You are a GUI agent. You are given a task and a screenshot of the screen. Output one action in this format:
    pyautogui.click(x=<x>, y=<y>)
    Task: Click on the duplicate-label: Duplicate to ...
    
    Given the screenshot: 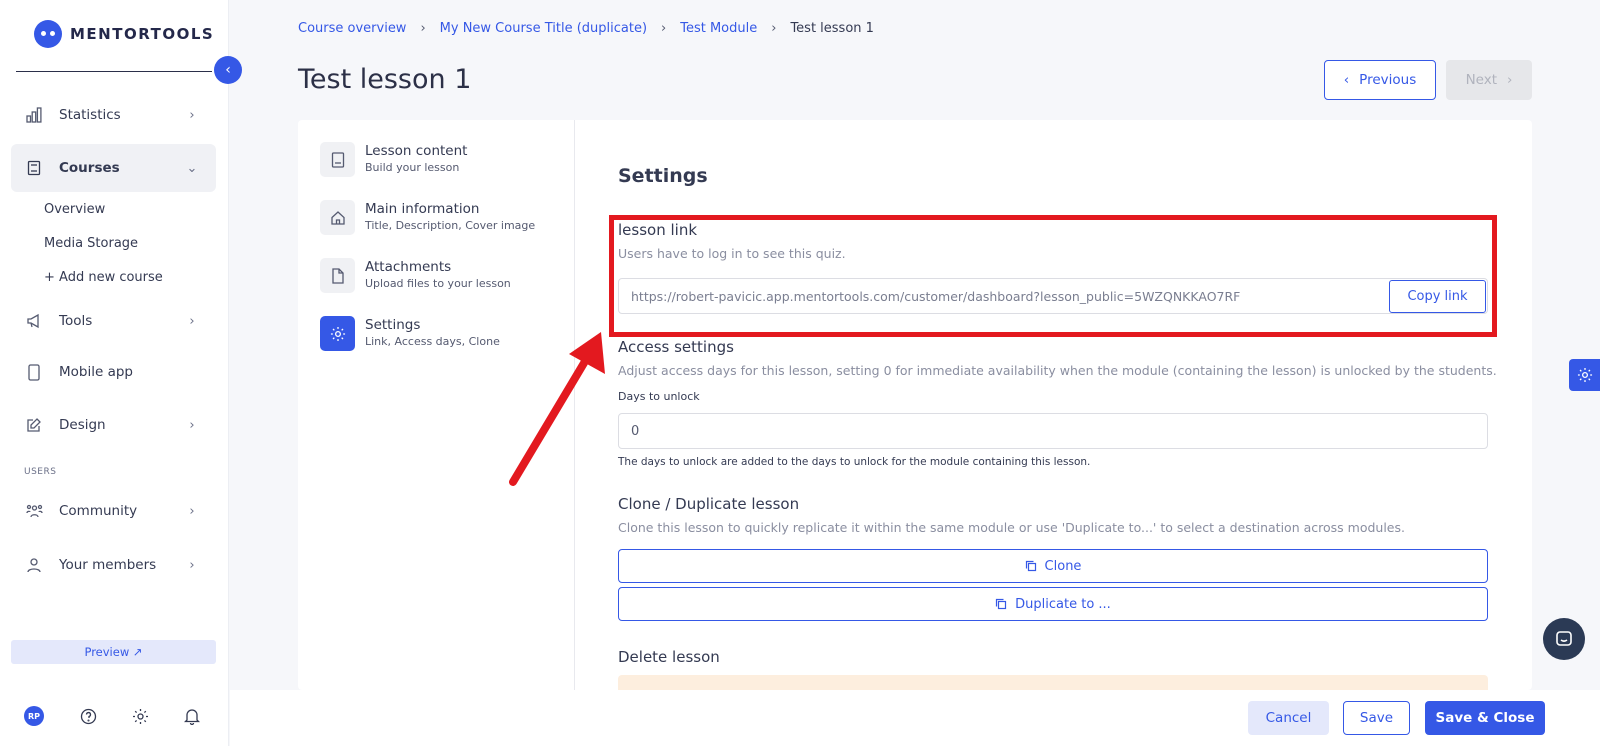 What is the action you would take?
    pyautogui.click(x=1063, y=604)
    